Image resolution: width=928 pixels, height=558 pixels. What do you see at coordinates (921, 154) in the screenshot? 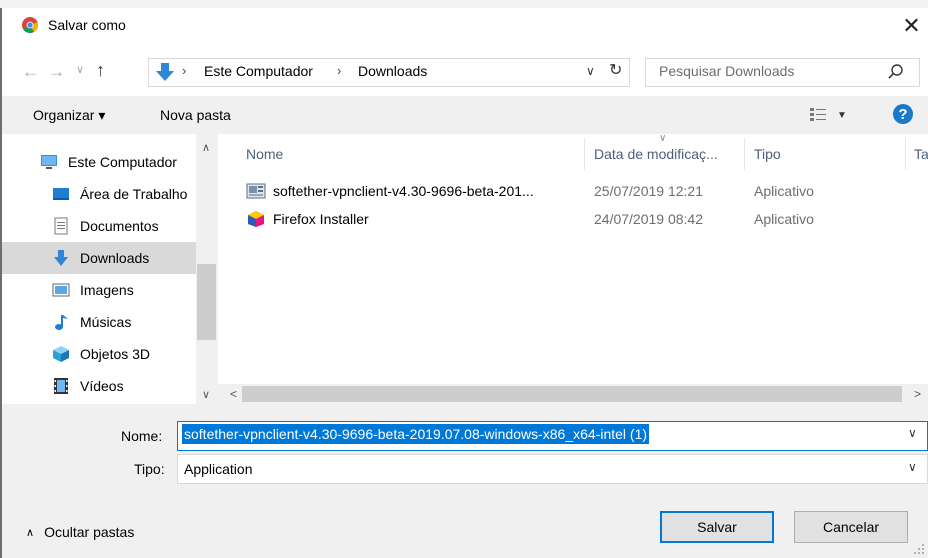
I see `column-header-size: Ta` at bounding box center [921, 154].